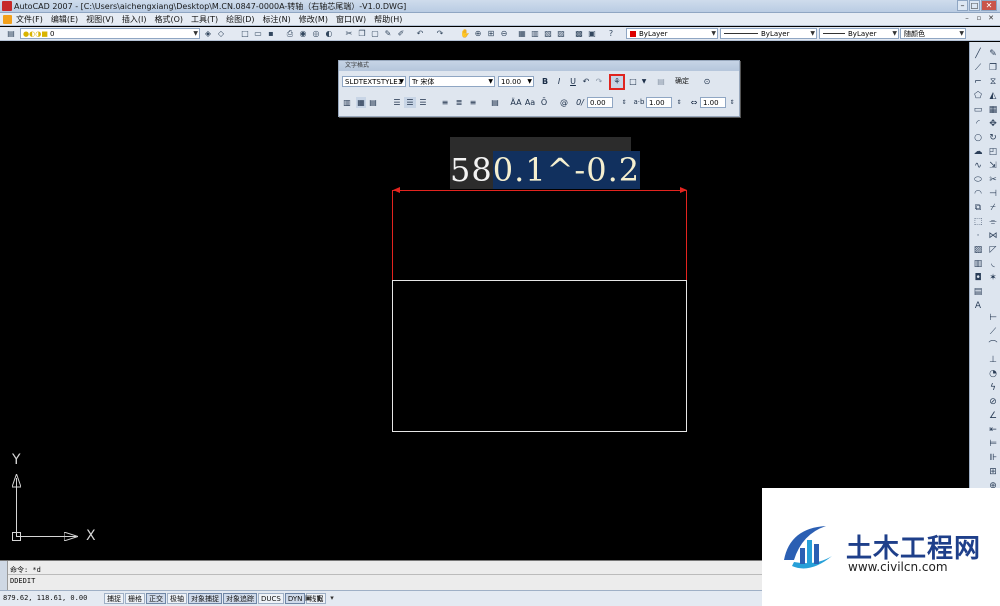 The height and width of the screenshot is (606, 1000). Describe the element at coordinates (978, 54) in the screenshot. I see `line-icon: ╱` at that location.